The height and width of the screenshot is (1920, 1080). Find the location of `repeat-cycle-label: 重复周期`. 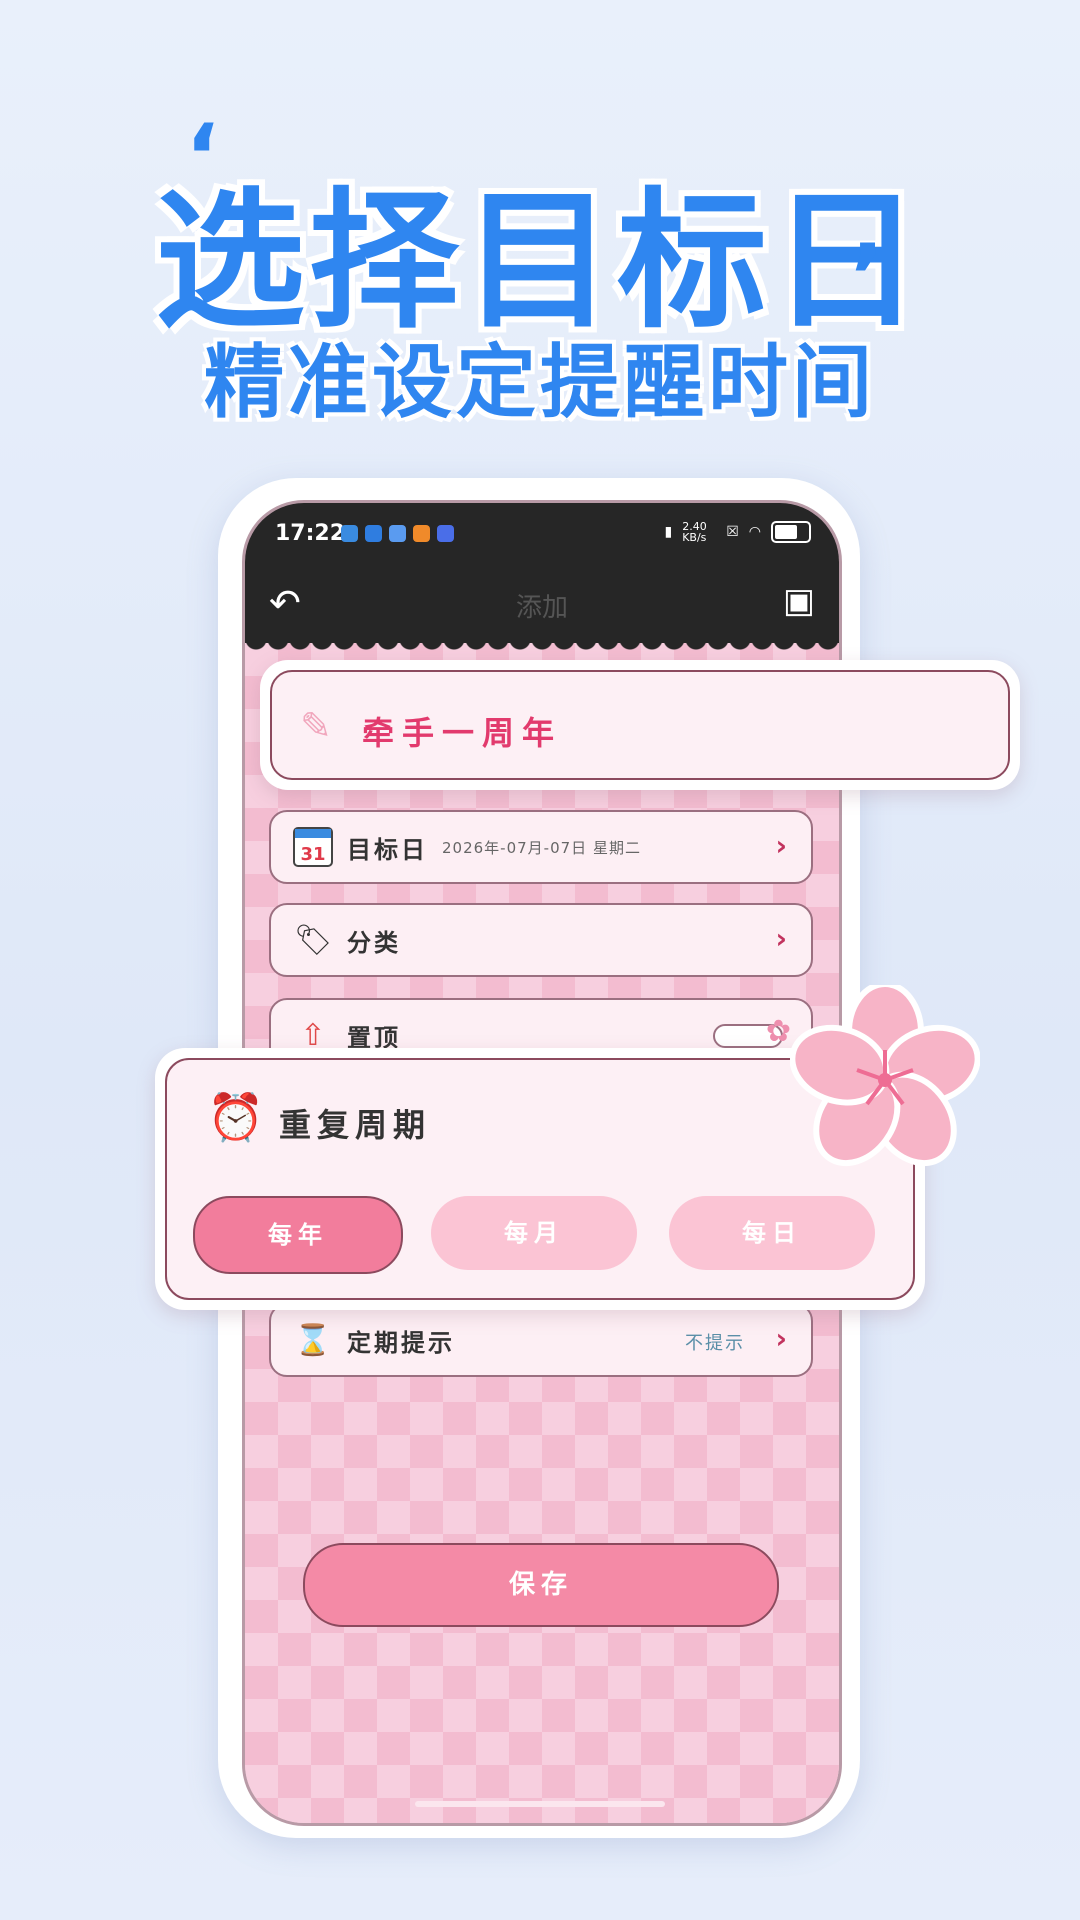

repeat-cycle-label: 重复周期 is located at coordinates (355, 1125).